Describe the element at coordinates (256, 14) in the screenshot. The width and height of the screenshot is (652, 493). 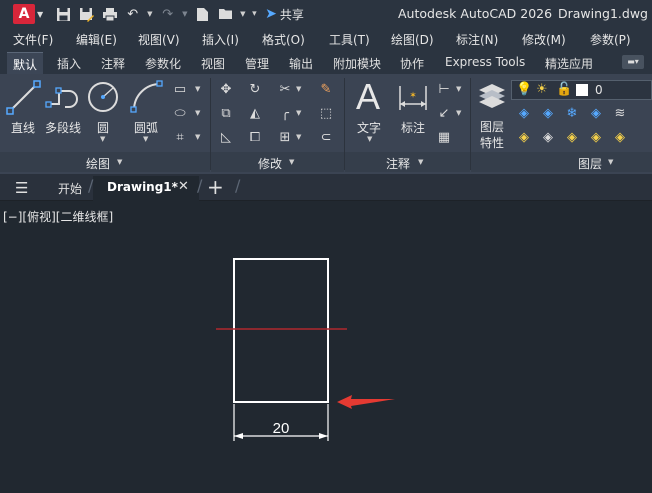
I see `customize-toolbar-icon: ▾` at that location.